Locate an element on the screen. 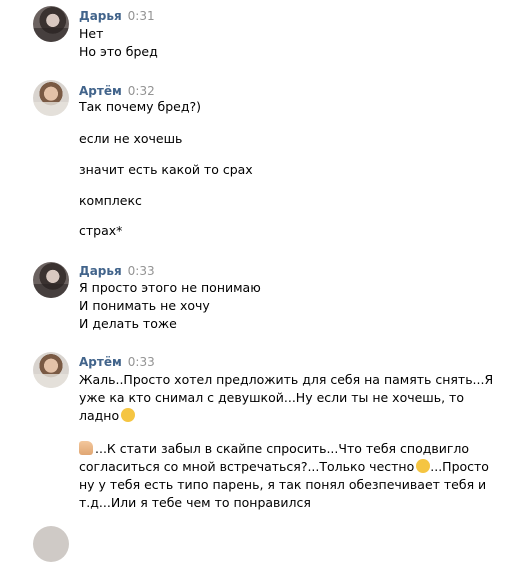 Image resolution: width=531 pixels, height=562 pixels. message-text: страх* is located at coordinates (101, 230).